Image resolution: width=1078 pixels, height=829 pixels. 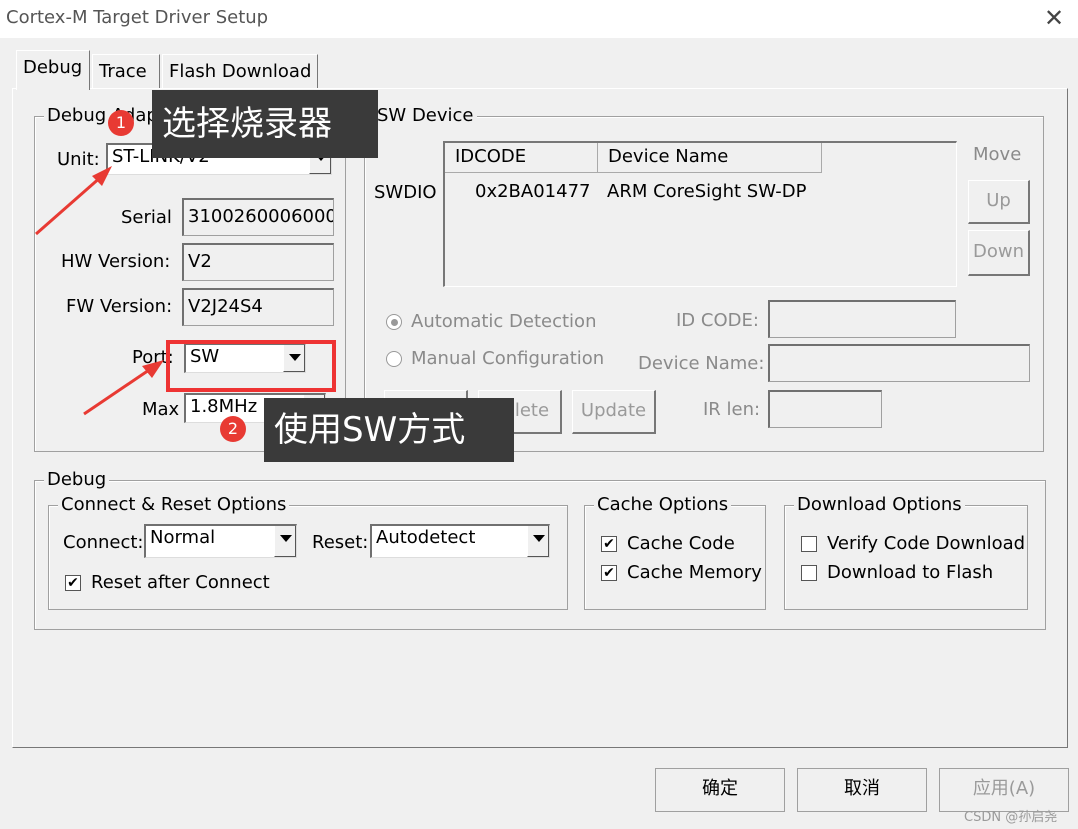 What do you see at coordinates (233, 429) in the screenshot?
I see `annotation-badge-2: 2` at bounding box center [233, 429].